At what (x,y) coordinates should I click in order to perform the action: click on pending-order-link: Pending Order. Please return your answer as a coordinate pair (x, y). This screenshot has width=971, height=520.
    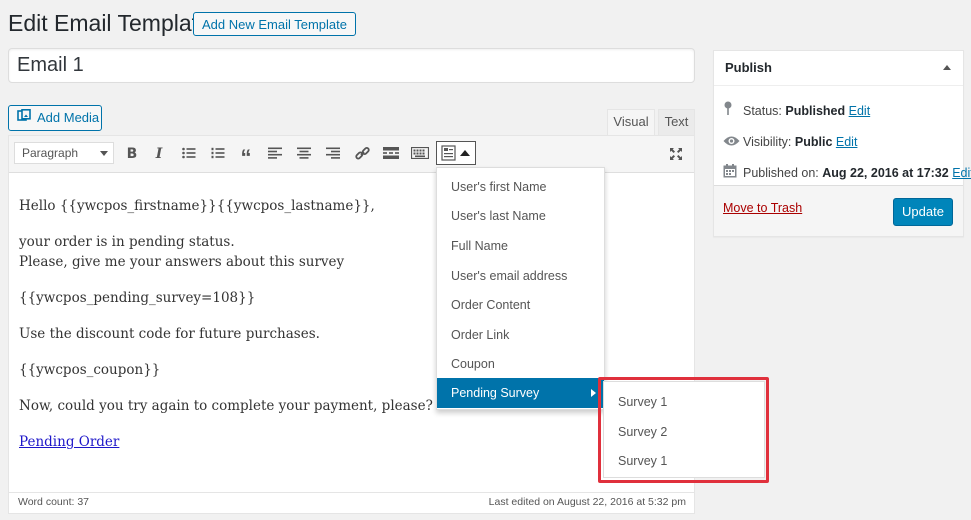
    Looking at the image, I should click on (69, 442).